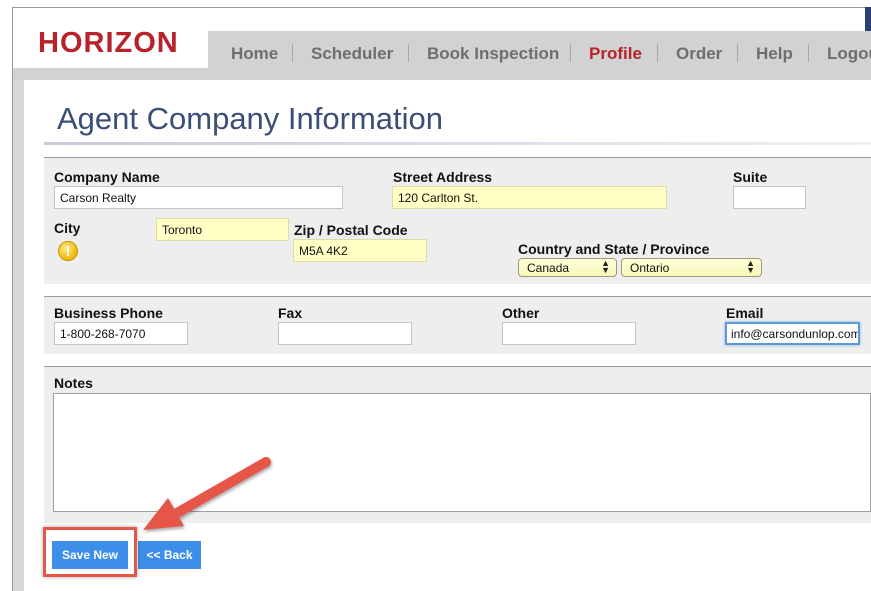 This screenshot has height=591, width=871. Describe the element at coordinates (493, 54) in the screenshot. I see `nav-book-inspection: Book Inspection` at that location.